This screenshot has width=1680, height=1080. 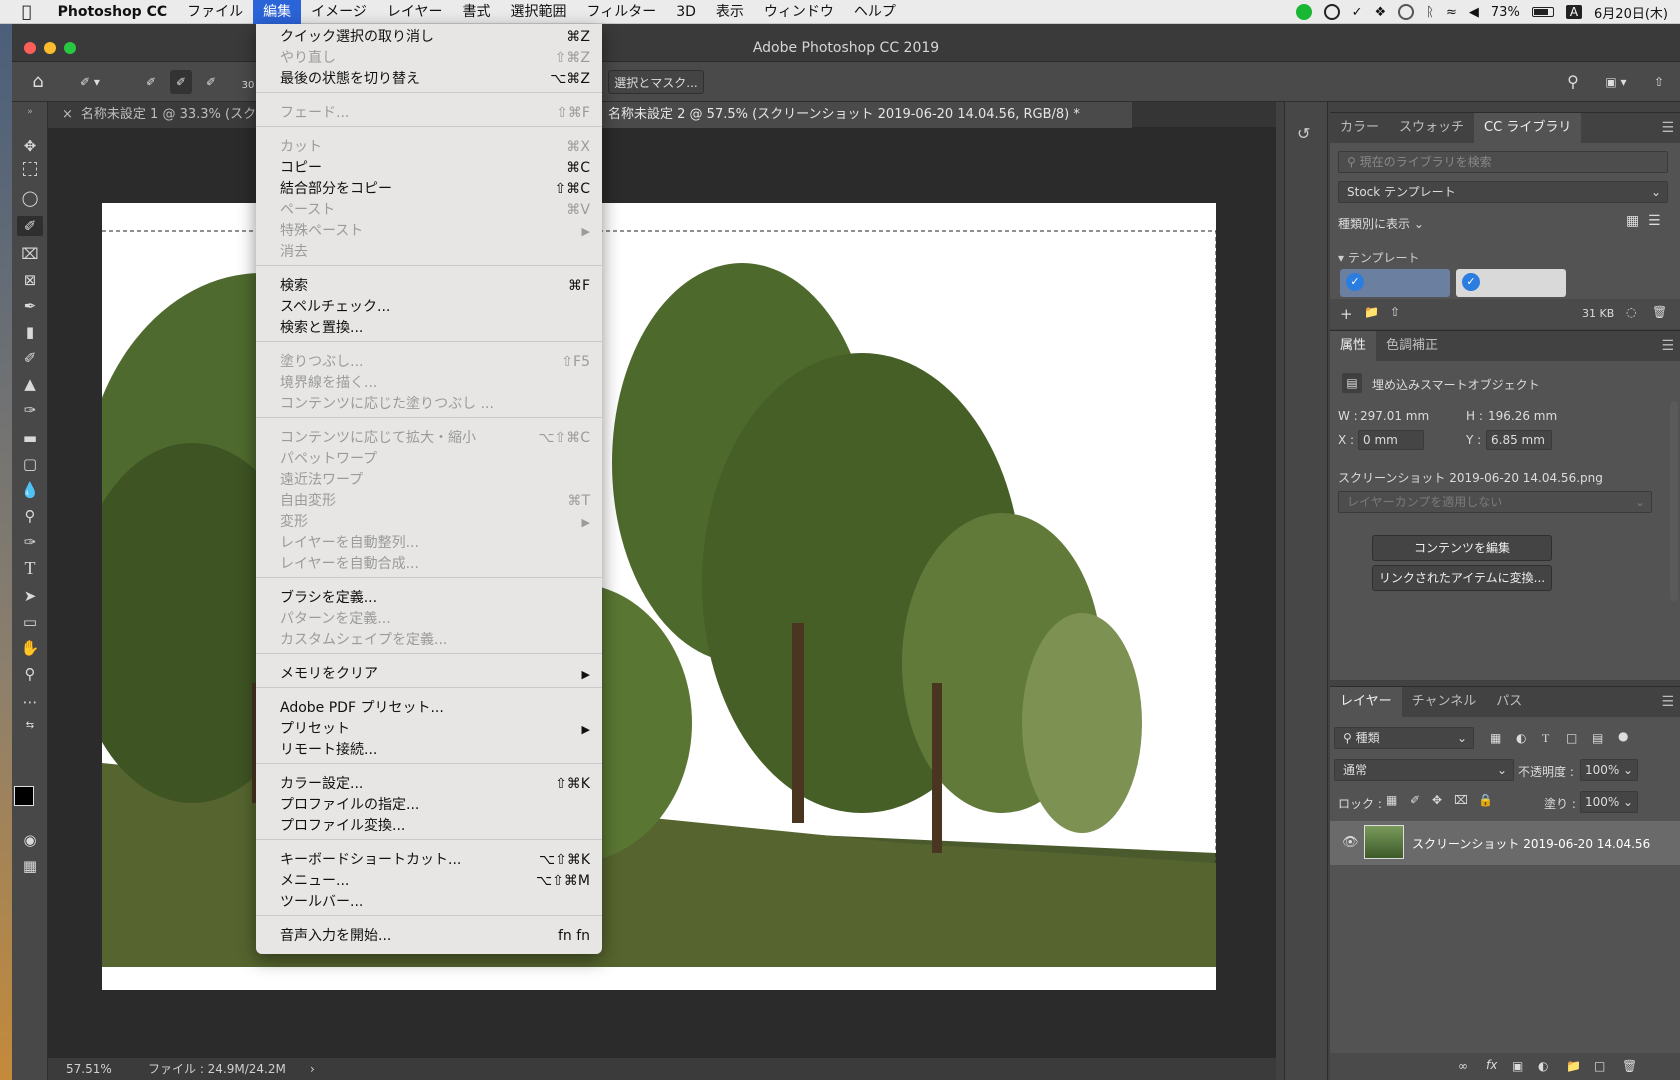 I want to click on grid-view-icon: ▦, so click(x=1632, y=221).